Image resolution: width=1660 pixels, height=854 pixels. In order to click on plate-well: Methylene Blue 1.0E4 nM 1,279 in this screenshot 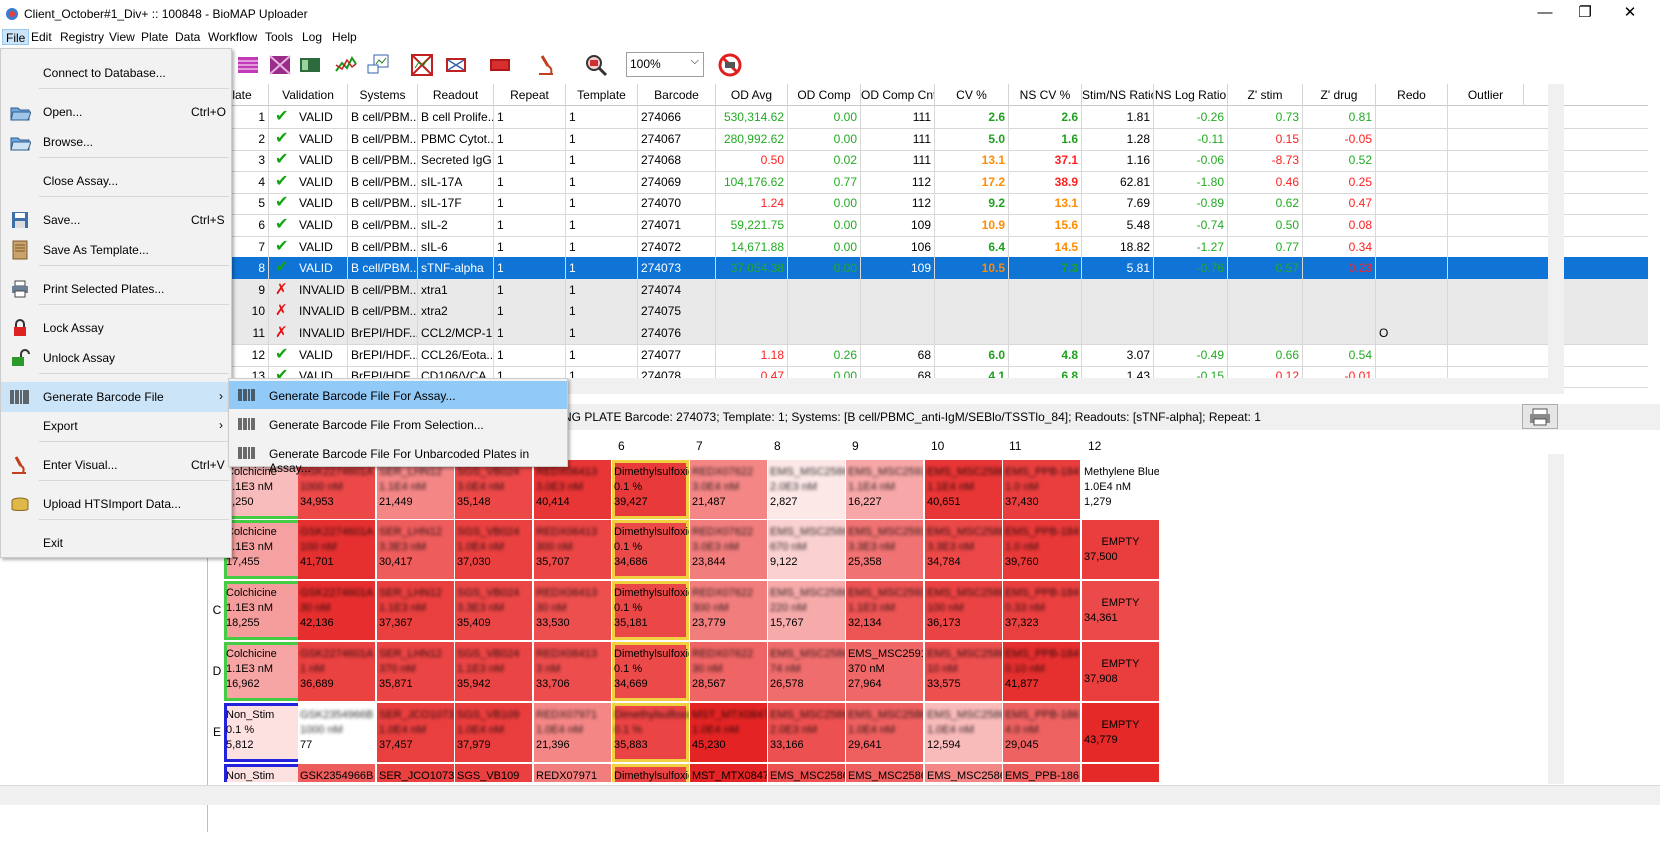, I will do `click(1121, 490)`.